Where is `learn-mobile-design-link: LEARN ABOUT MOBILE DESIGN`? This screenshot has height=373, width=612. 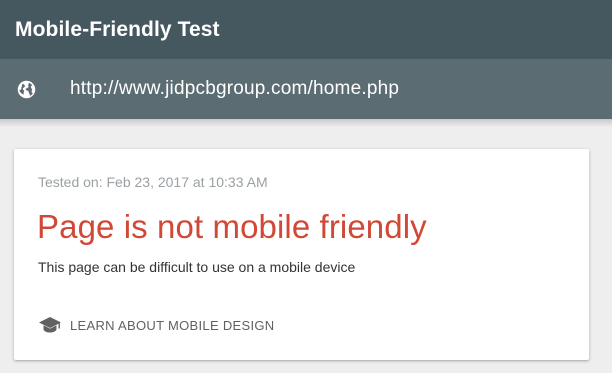 learn-mobile-design-link: LEARN ABOUT MOBILE DESIGN is located at coordinates (156, 325).